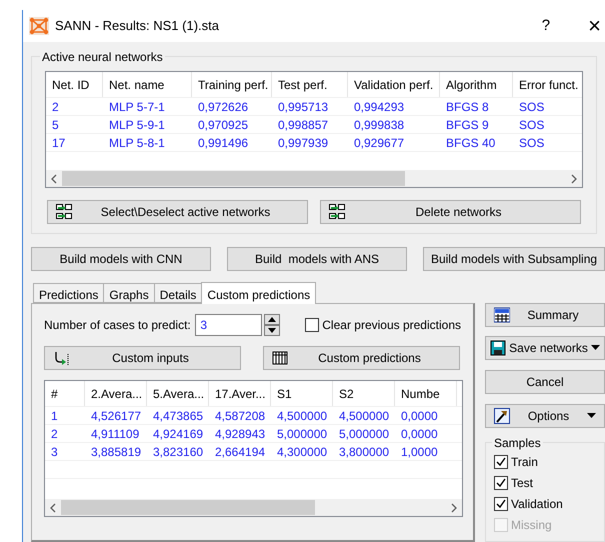 The image size is (605, 542). Describe the element at coordinates (470, 142) in the screenshot. I see `table-cell-text: BFGS 40` at that location.